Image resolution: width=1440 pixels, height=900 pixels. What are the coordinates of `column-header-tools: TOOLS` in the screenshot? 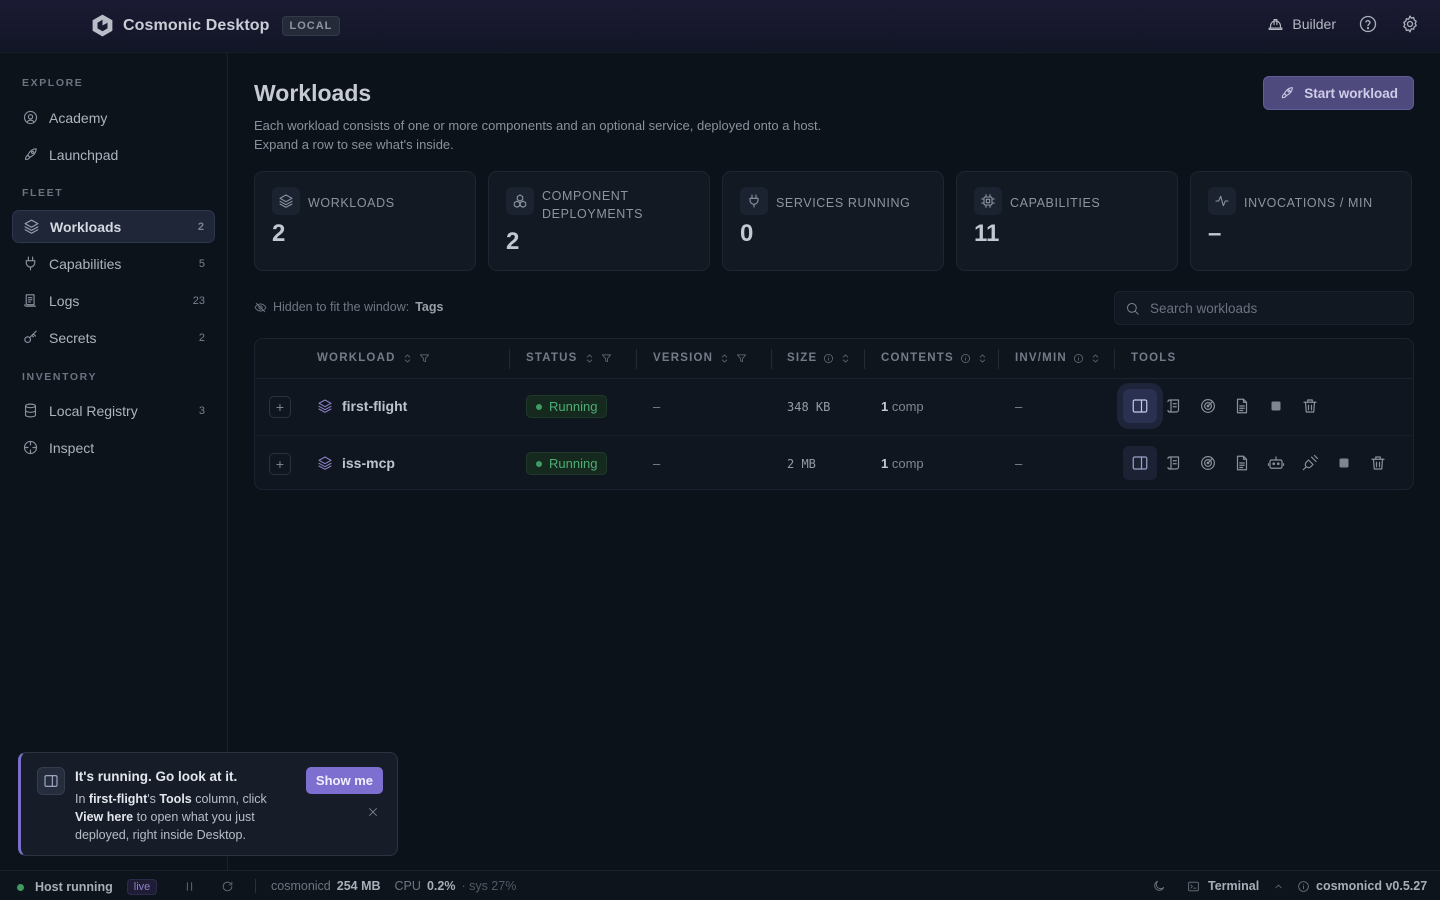 It's located at (1153, 358).